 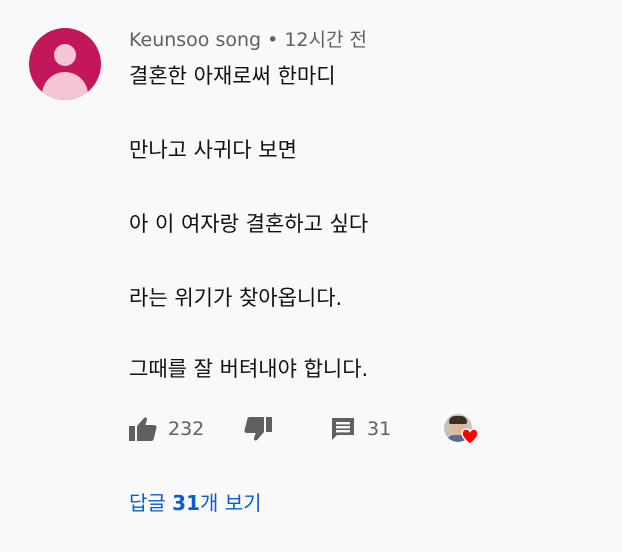 I want to click on dislike-button, so click(x=258, y=429).